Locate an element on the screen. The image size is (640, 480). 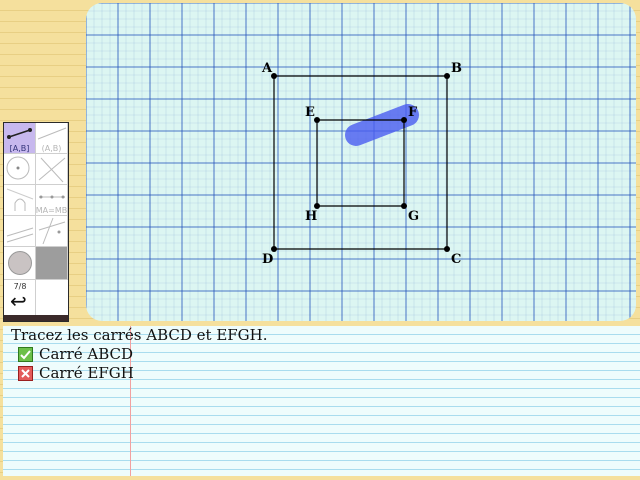
line-icon is located at coordinates (52, 133).